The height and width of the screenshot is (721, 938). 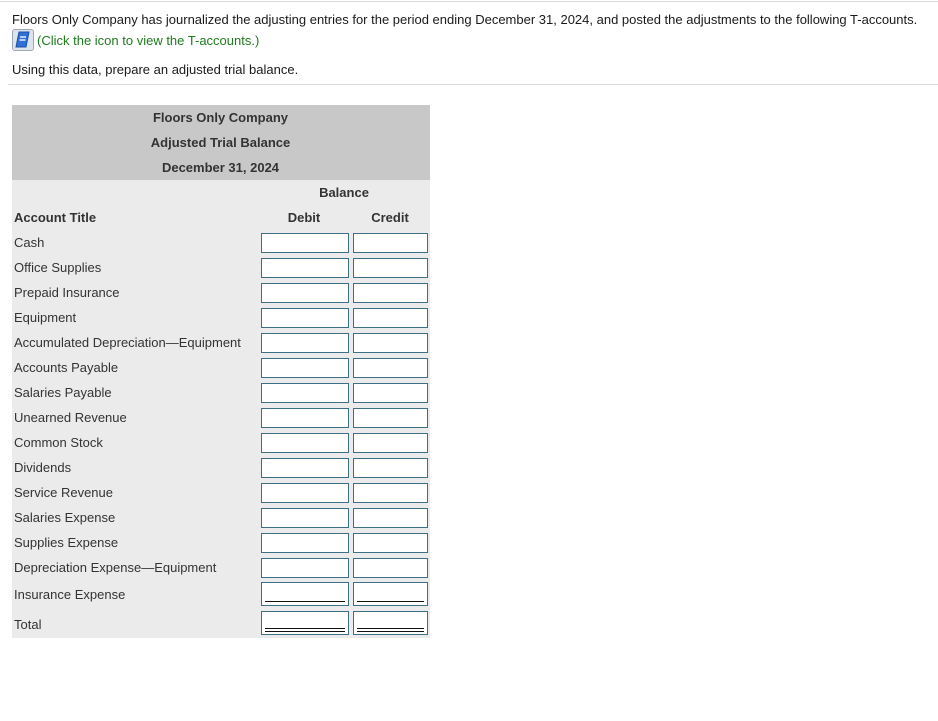 What do you see at coordinates (67, 292) in the screenshot?
I see `account-title: Prepaid Insurance` at bounding box center [67, 292].